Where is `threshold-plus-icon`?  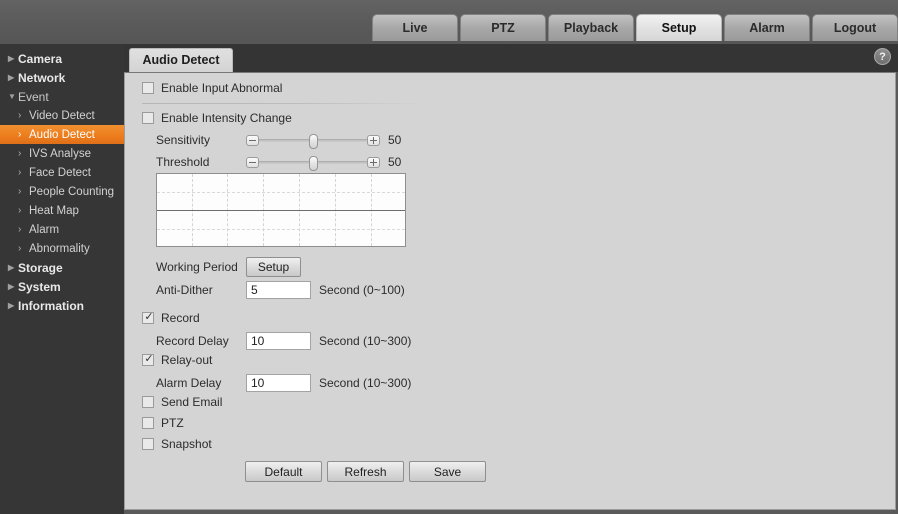 threshold-plus-icon is located at coordinates (373, 162).